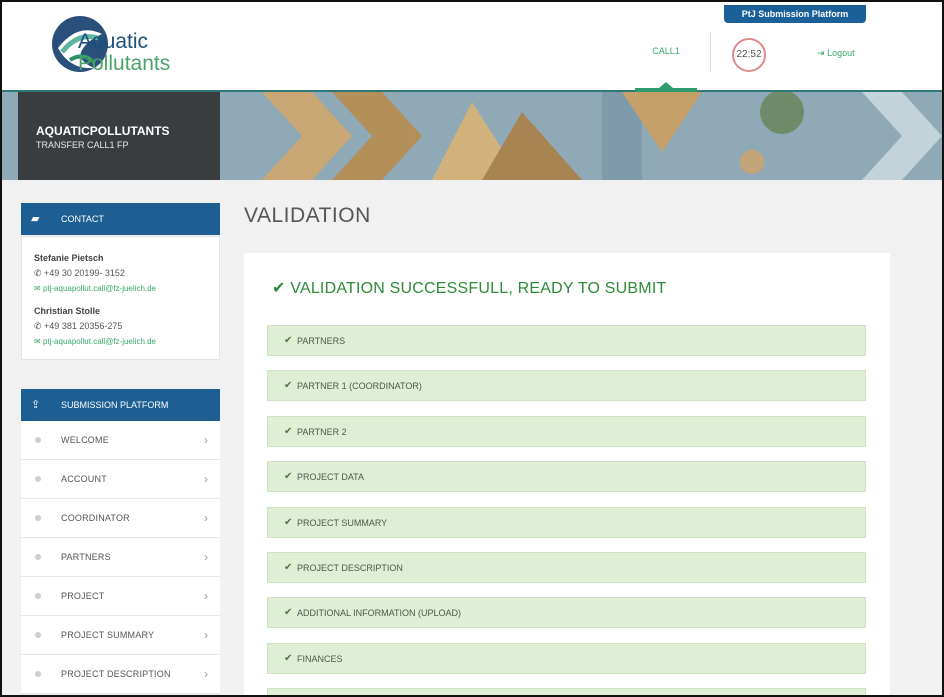 The width and height of the screenshot is (944, 697). Describe the element at coordinates (566, 522) in the screenshot. I see `validation-item-project-summary: ✔ PROJECT SUMMARY` at that location.